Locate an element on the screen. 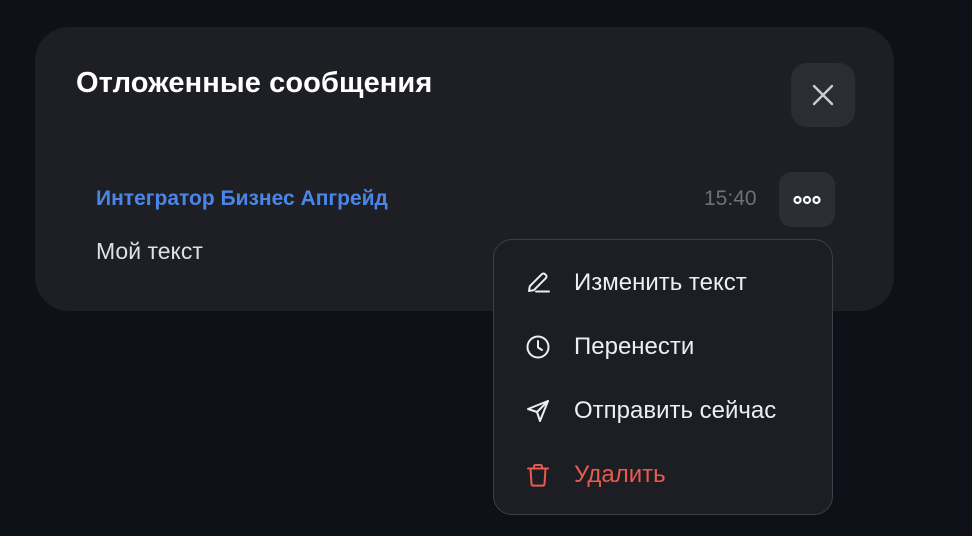 This screenshot has height=536, width=972. menu-item-label: Удалить is located at coordinates (620, 474).